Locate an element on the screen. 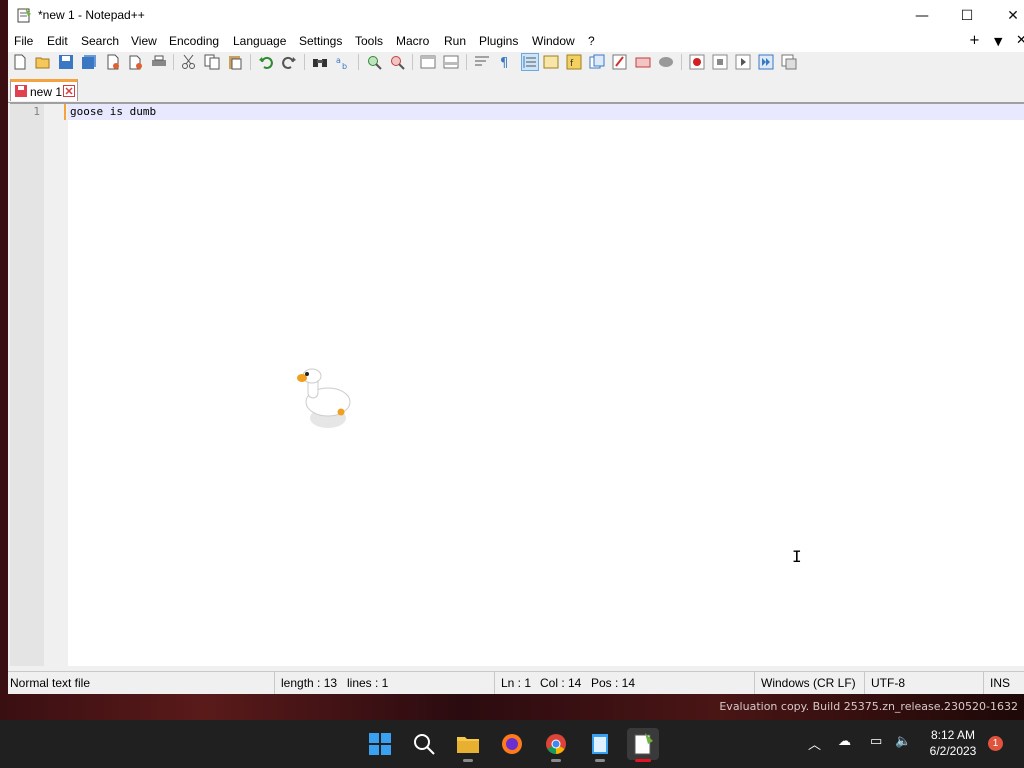 This screenshot has height=768, width=1024. function-list-icon: f is located at coordinates (574, 62).